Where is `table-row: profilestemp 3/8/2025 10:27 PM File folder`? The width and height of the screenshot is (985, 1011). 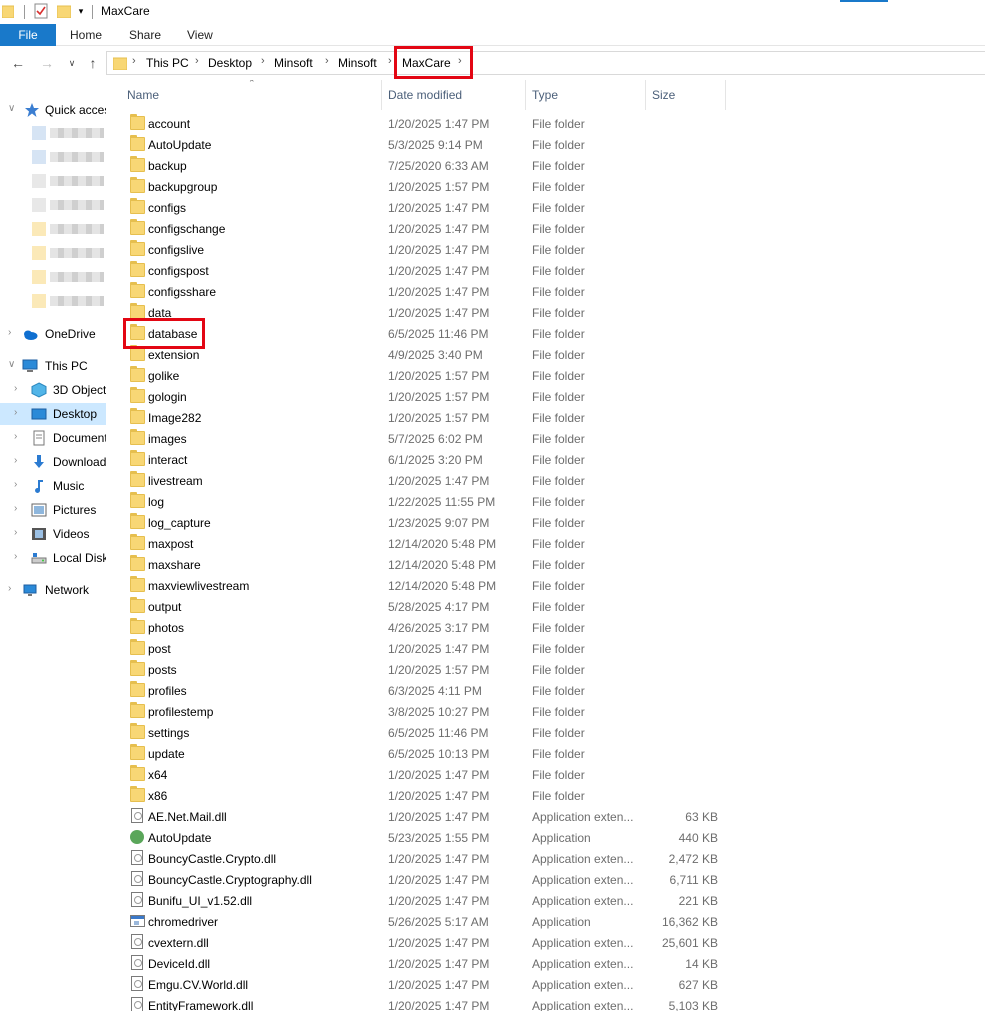 table-row: profilestemp 3/8/2025 10:27 PM File folder is located at coordinates (546, 711).